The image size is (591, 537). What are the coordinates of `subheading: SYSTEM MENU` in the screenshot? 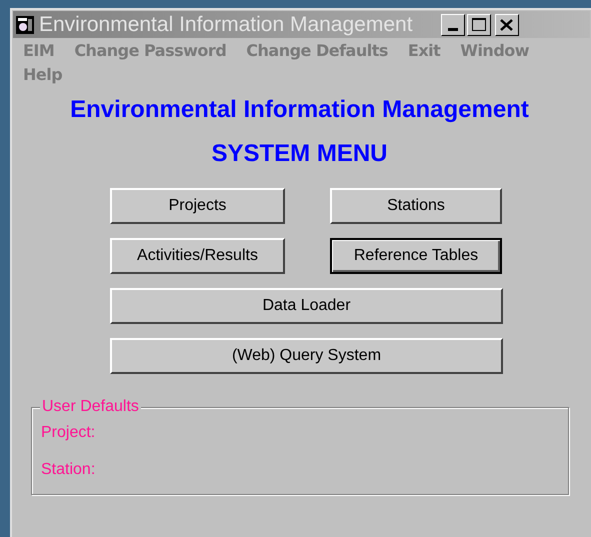 It's located at (299, 154).